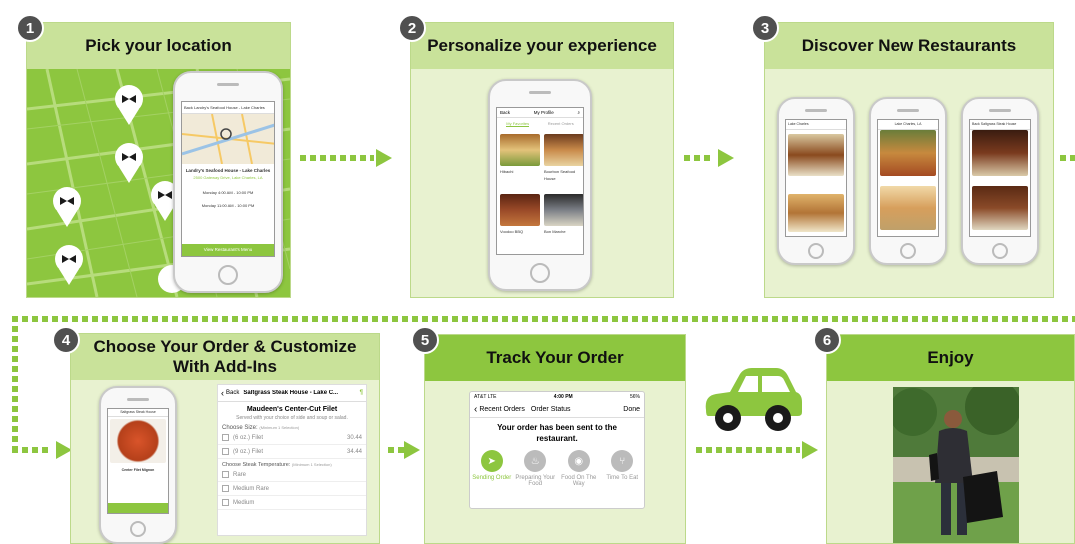 This screenshot has height=544, width=1075. Describe the element at coordinates (228, 250) in the screenshot. I see `view-menu-button: View Restaurant's Menu` at that location.